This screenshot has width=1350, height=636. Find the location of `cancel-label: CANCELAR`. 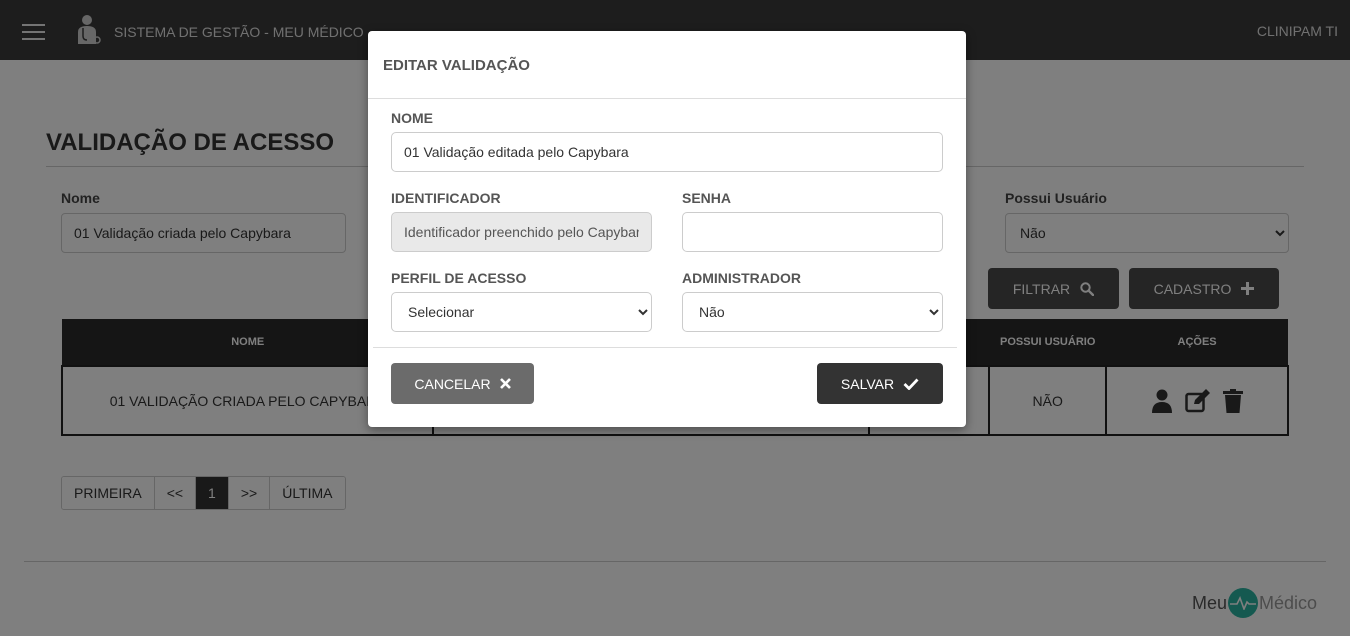

cancel-label: CANCELAR is located at coordinates (452, 383).